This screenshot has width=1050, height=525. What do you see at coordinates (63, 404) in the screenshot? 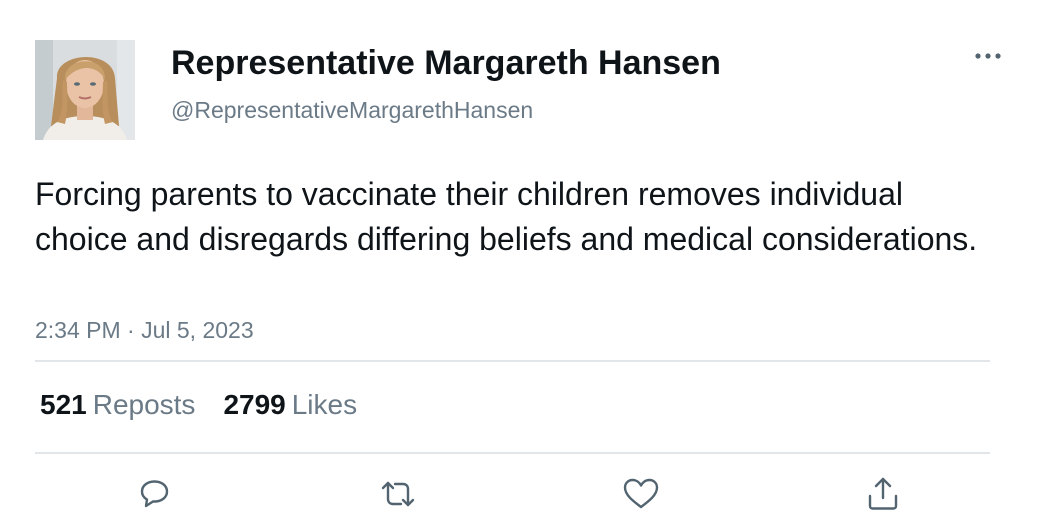
I see `reposts-count: 521` at bounding box center [63, 404].